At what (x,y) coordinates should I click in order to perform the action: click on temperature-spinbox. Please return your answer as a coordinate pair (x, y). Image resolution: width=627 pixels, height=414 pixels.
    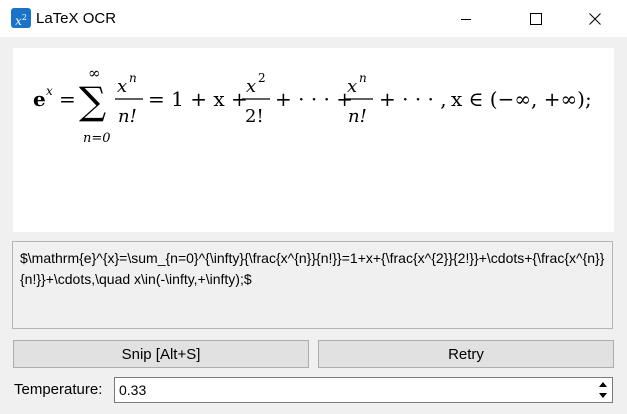
    Looking at the image, I should click on (363, 390).